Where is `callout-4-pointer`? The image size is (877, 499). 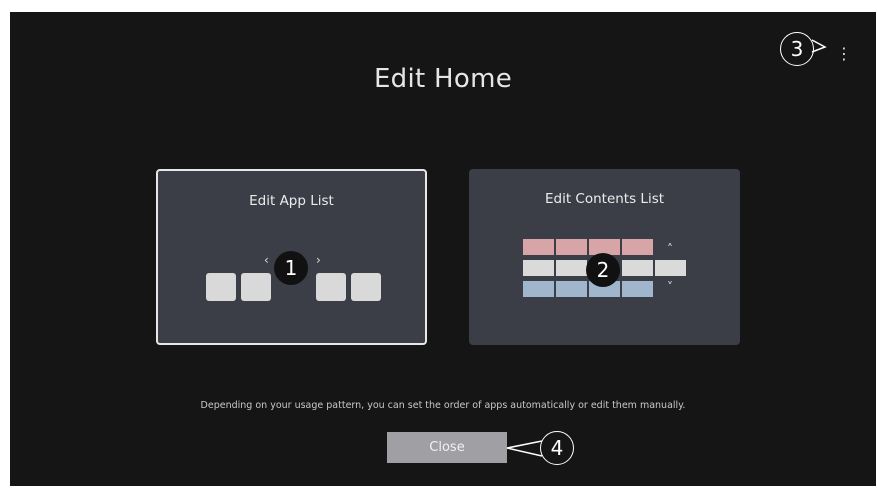 callout-4-pointer is located at coordinates (524, 448).